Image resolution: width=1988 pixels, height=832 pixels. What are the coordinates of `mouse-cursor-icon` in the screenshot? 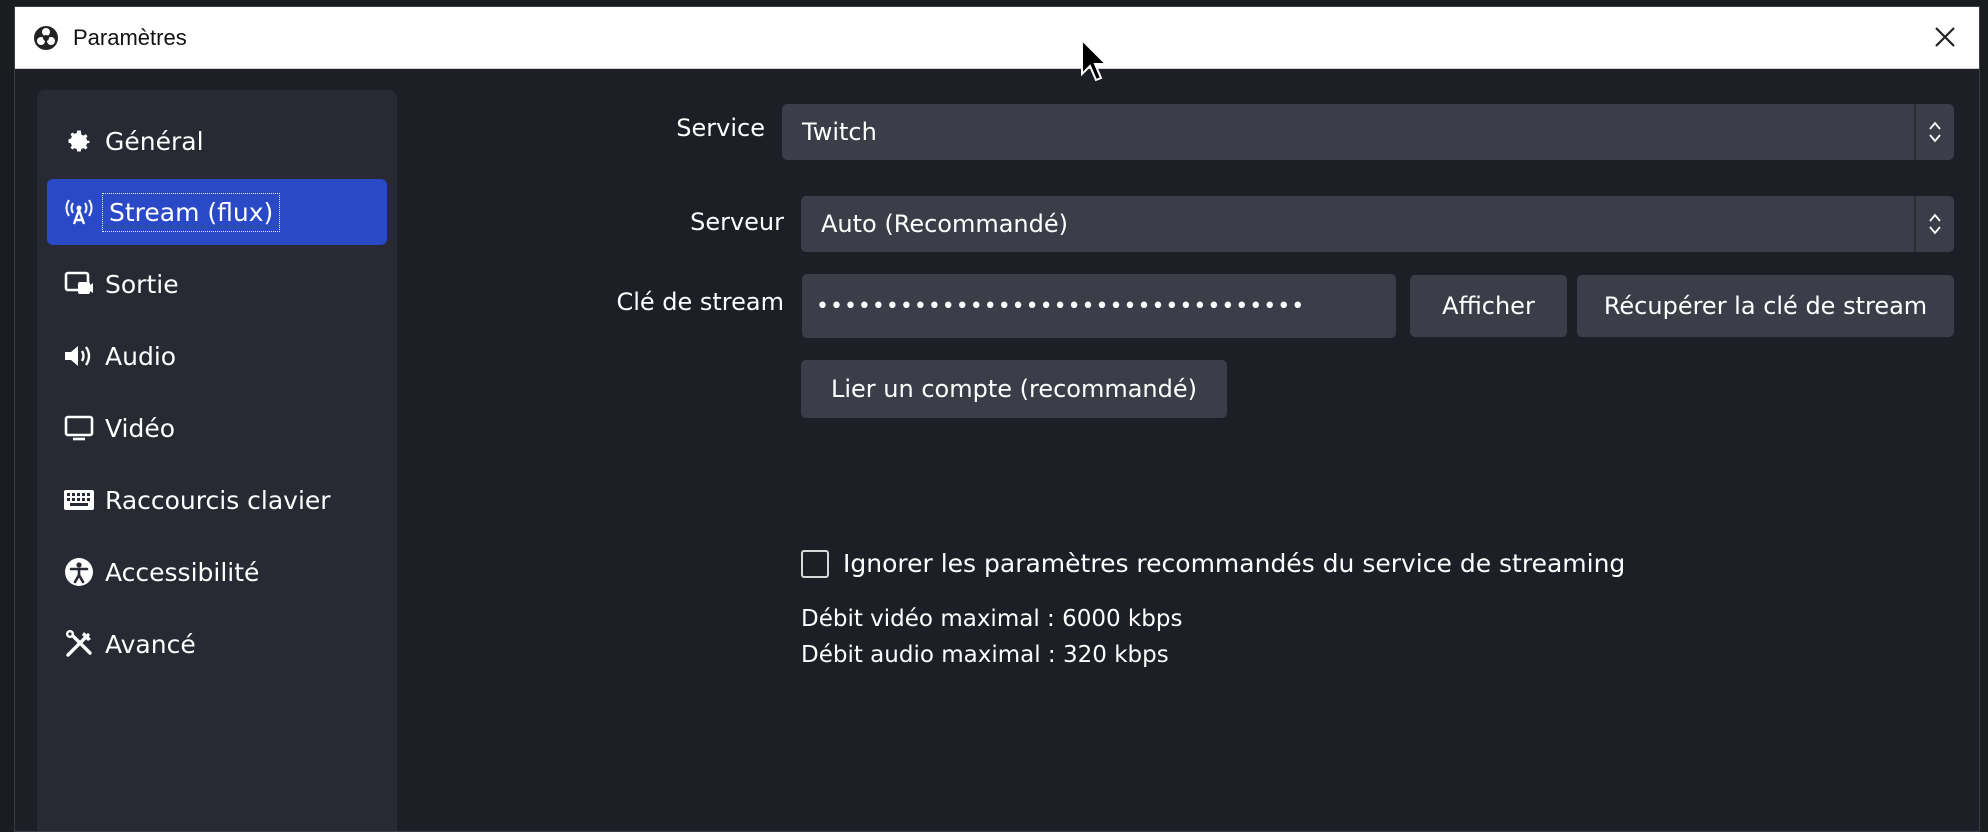 It's located at (1095, 60).